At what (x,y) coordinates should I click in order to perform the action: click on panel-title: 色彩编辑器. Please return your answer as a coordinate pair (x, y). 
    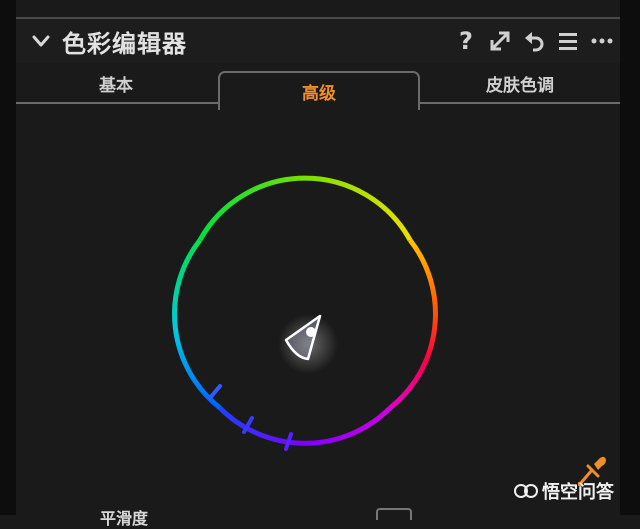
    Looking at the image, I should click on (124, 44).